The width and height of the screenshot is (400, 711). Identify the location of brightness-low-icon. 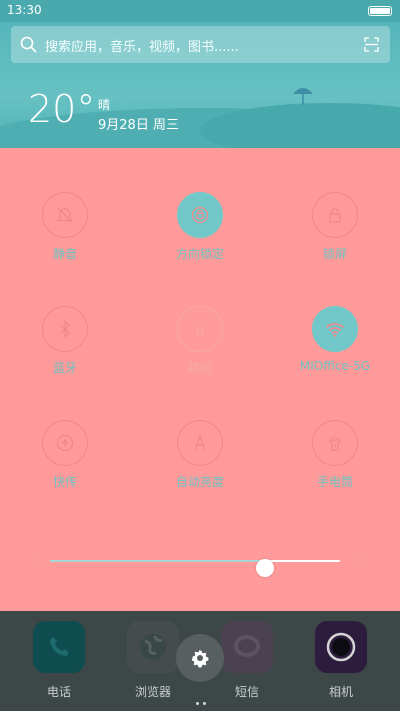
(39, 561).